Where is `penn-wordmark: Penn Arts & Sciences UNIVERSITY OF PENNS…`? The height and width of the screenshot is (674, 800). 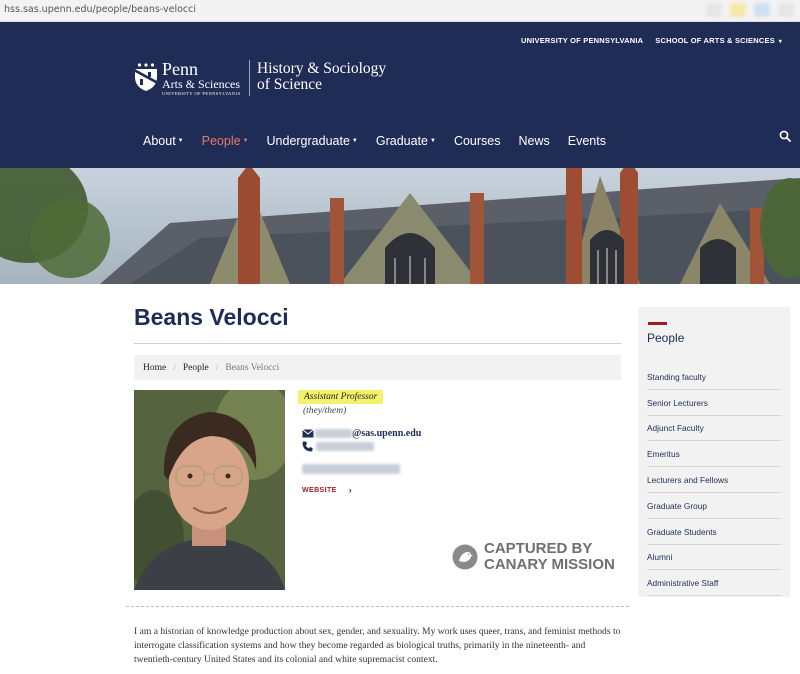 penn-wordmark: Penn Arts & Sciences UNIVERSITY OF PENNS… is located at coordinates (201, 78).